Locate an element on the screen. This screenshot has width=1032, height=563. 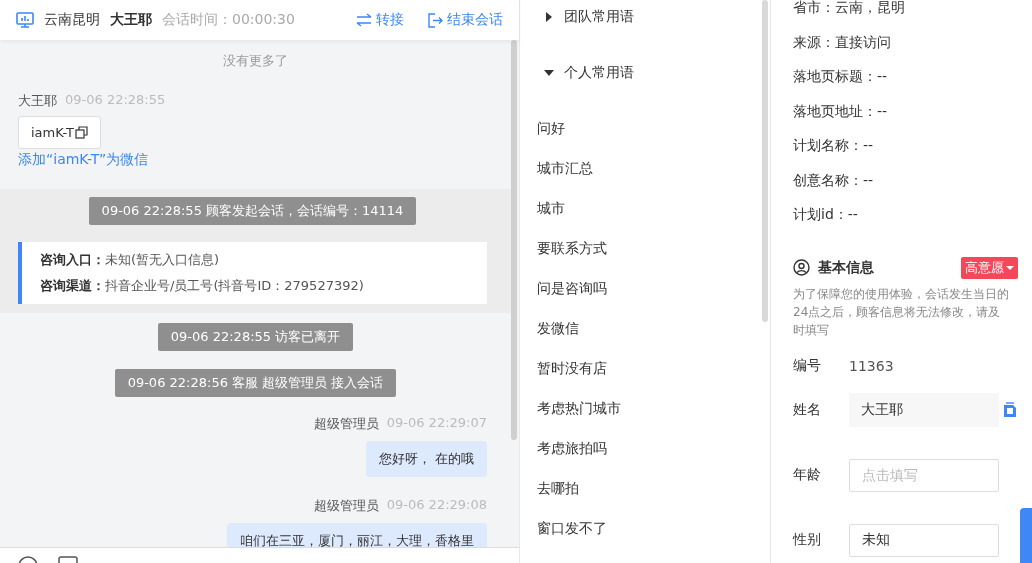
field-label: 编号 is located at coordinates (807, 365).